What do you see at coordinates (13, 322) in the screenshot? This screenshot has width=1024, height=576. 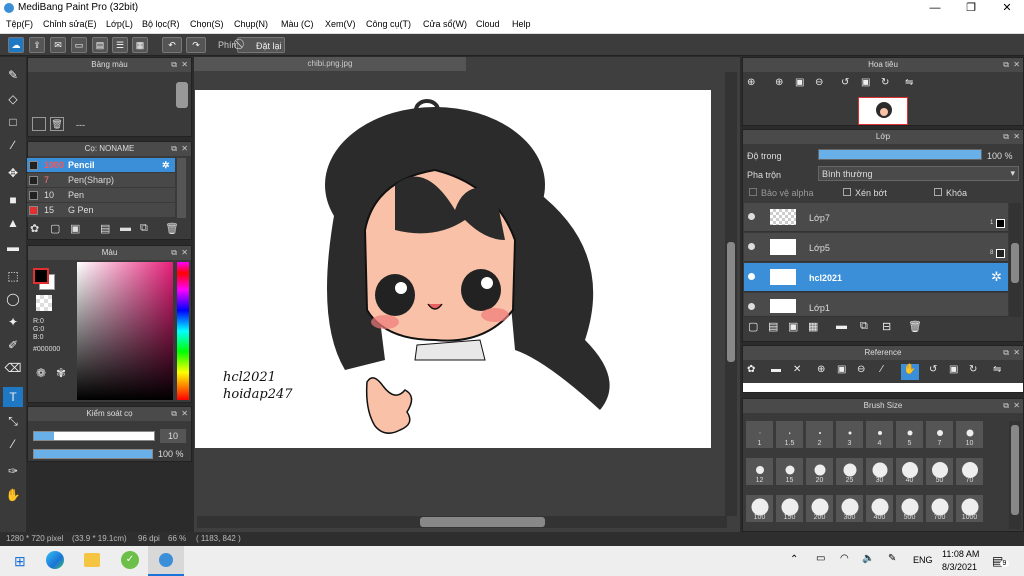 I see `magic-wand-icon: ✦` at bounding box center [13, 322].